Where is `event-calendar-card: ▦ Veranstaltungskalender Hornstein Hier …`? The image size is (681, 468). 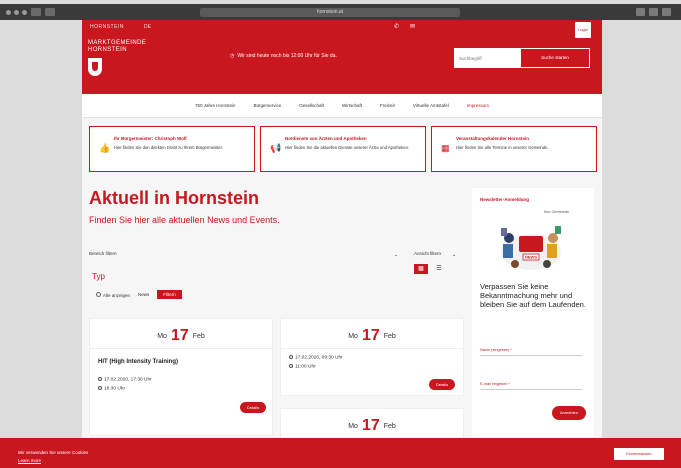
event-calendar-card: ▦ Veranstaltungskalender Hornstein Hier … is located at coordinates (514, 149).